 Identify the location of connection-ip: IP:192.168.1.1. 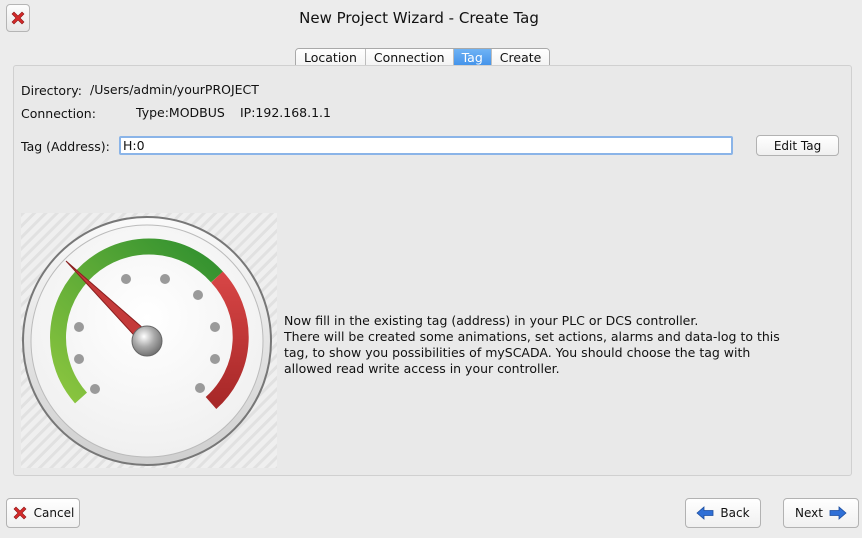
(285, 112).